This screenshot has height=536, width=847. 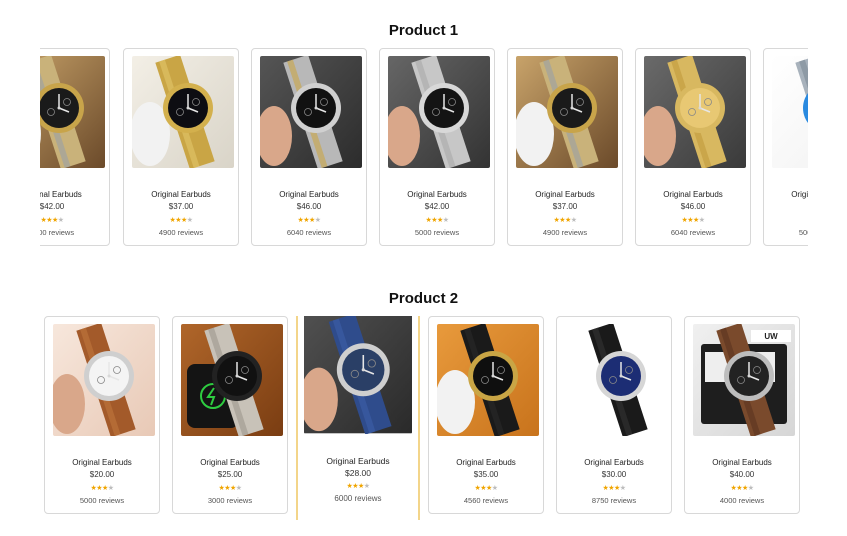 What do you see at coordinates (744, 380) in the screenshot?
I see `product-image: UW` at bounding box center [744, 380].